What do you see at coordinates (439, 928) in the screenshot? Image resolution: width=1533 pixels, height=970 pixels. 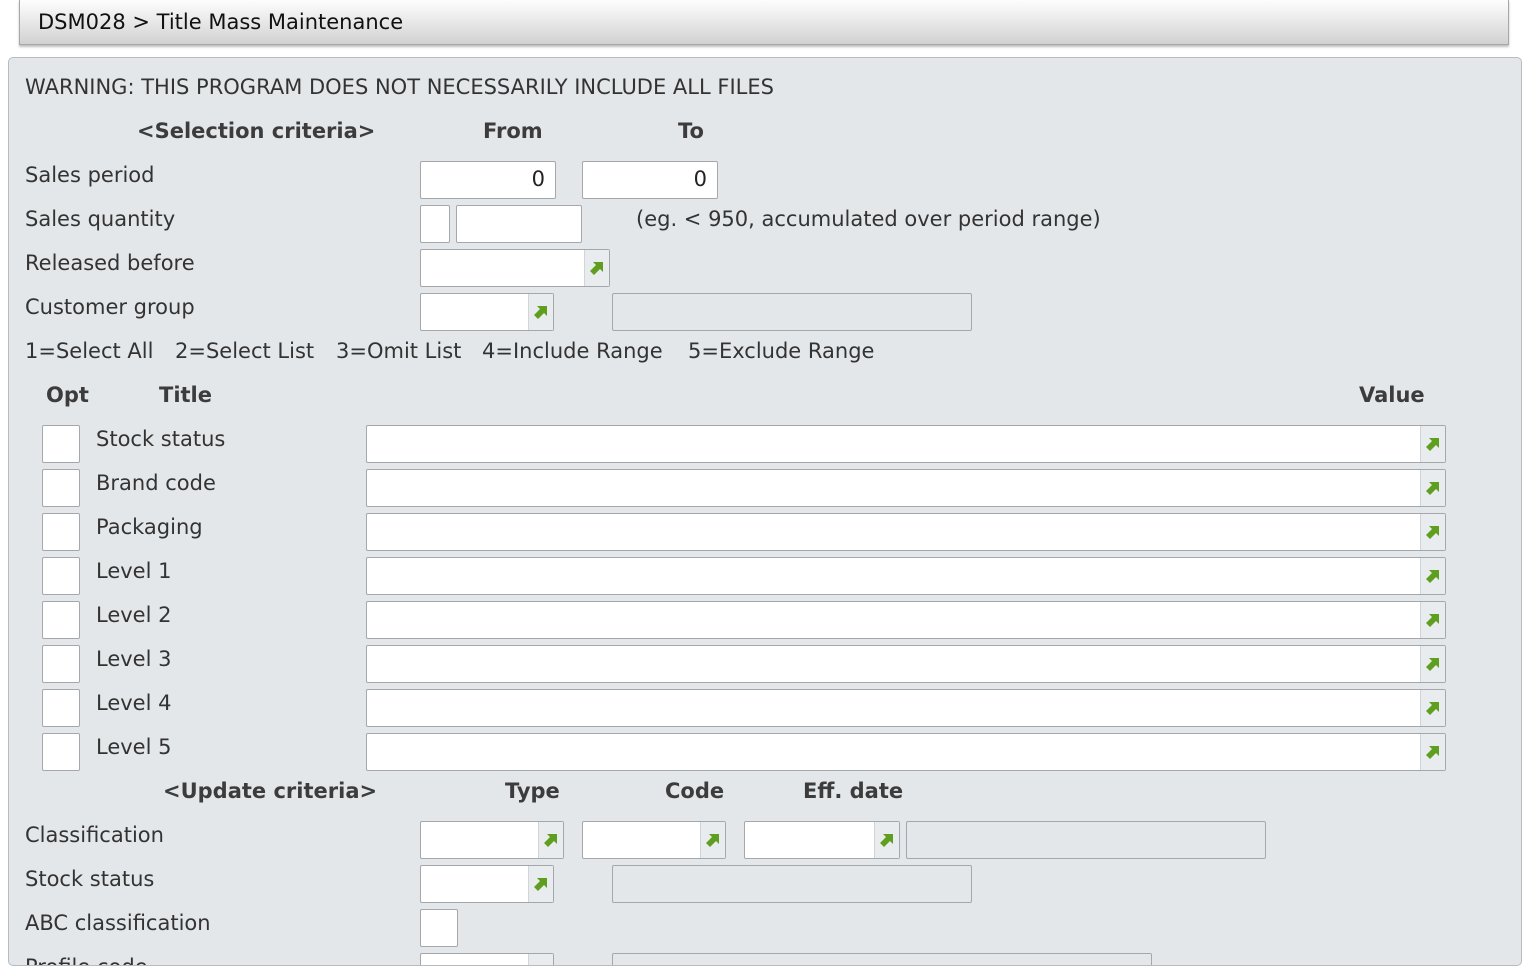 I see `abc-classification-input` at bounding box center [439, 928].